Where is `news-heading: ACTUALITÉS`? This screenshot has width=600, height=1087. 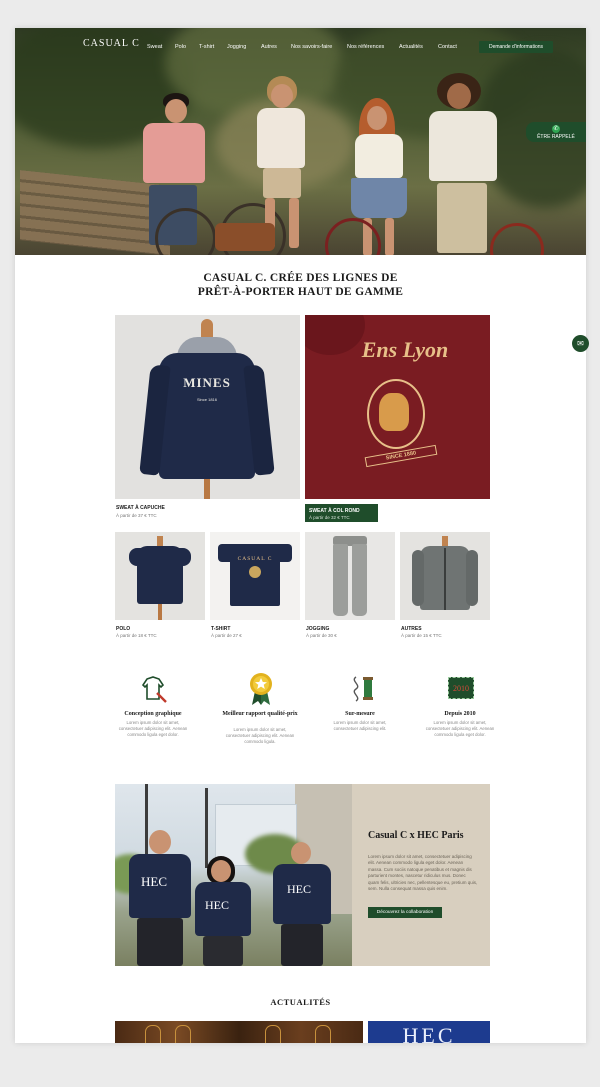
news-heading: ACTUALITÉS is located at coordinates (300, 1002).